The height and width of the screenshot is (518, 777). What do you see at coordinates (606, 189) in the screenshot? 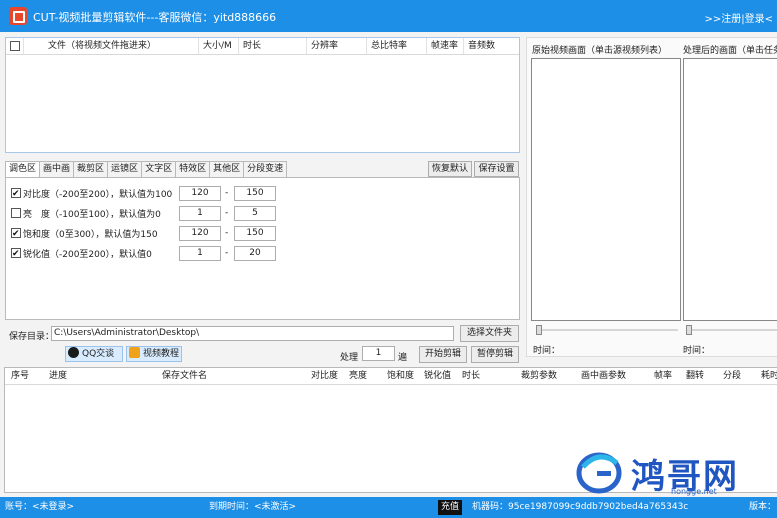
I see `original-video-preview` at bounding box center [606, 189].